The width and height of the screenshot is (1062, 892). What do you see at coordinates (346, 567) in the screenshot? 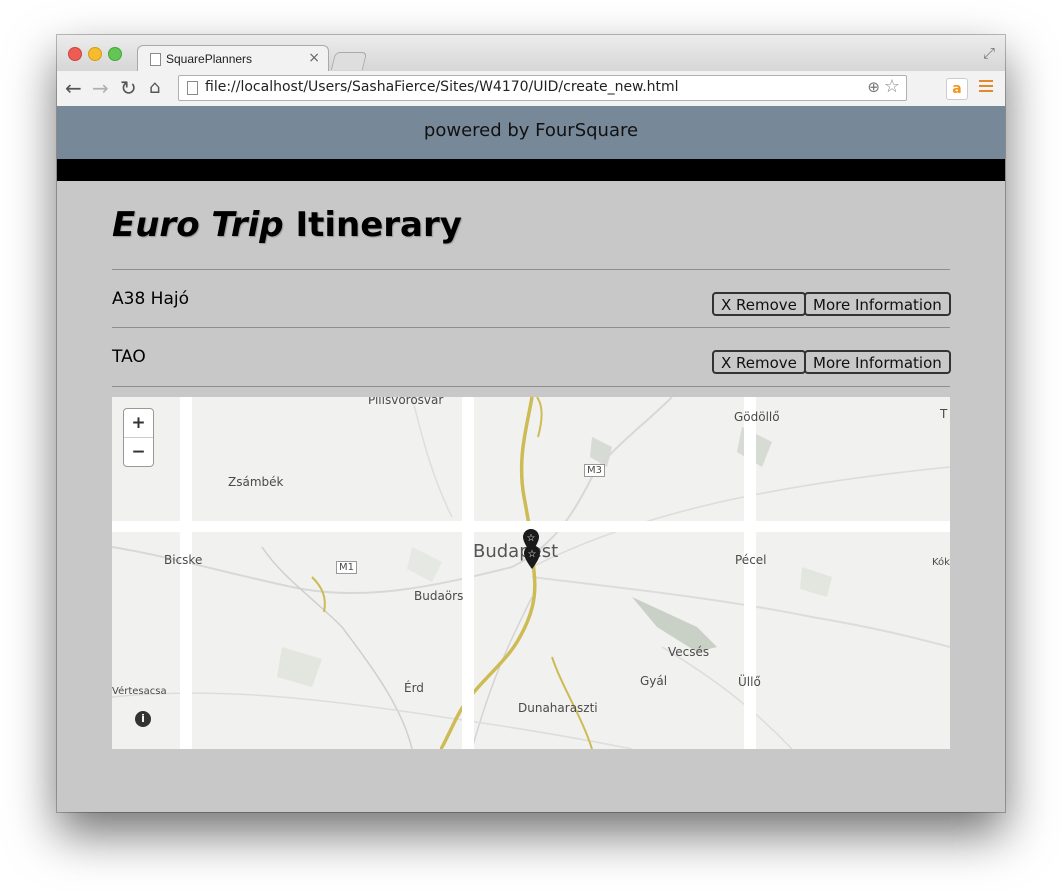
I see `map-label: M1` at bounding box center [346, 567].